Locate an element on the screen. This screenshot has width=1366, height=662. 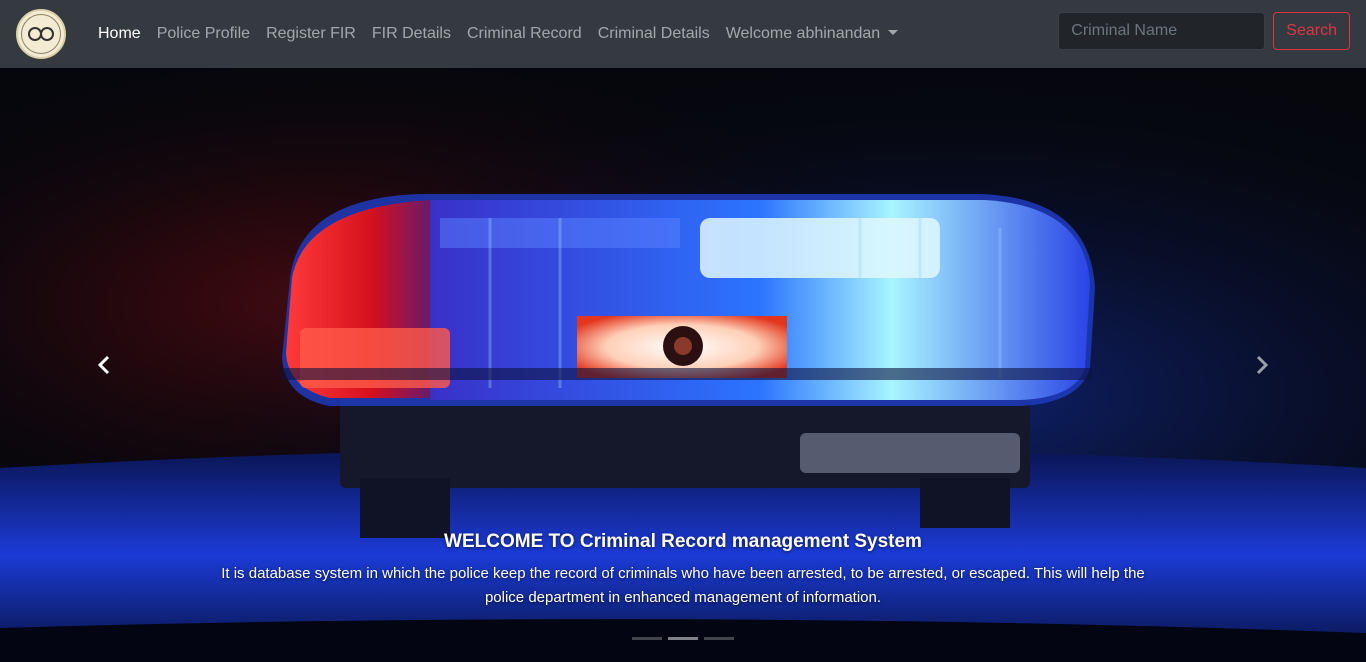
nav-criminal-record: Criminal Record is located at coordinates (524, 34).